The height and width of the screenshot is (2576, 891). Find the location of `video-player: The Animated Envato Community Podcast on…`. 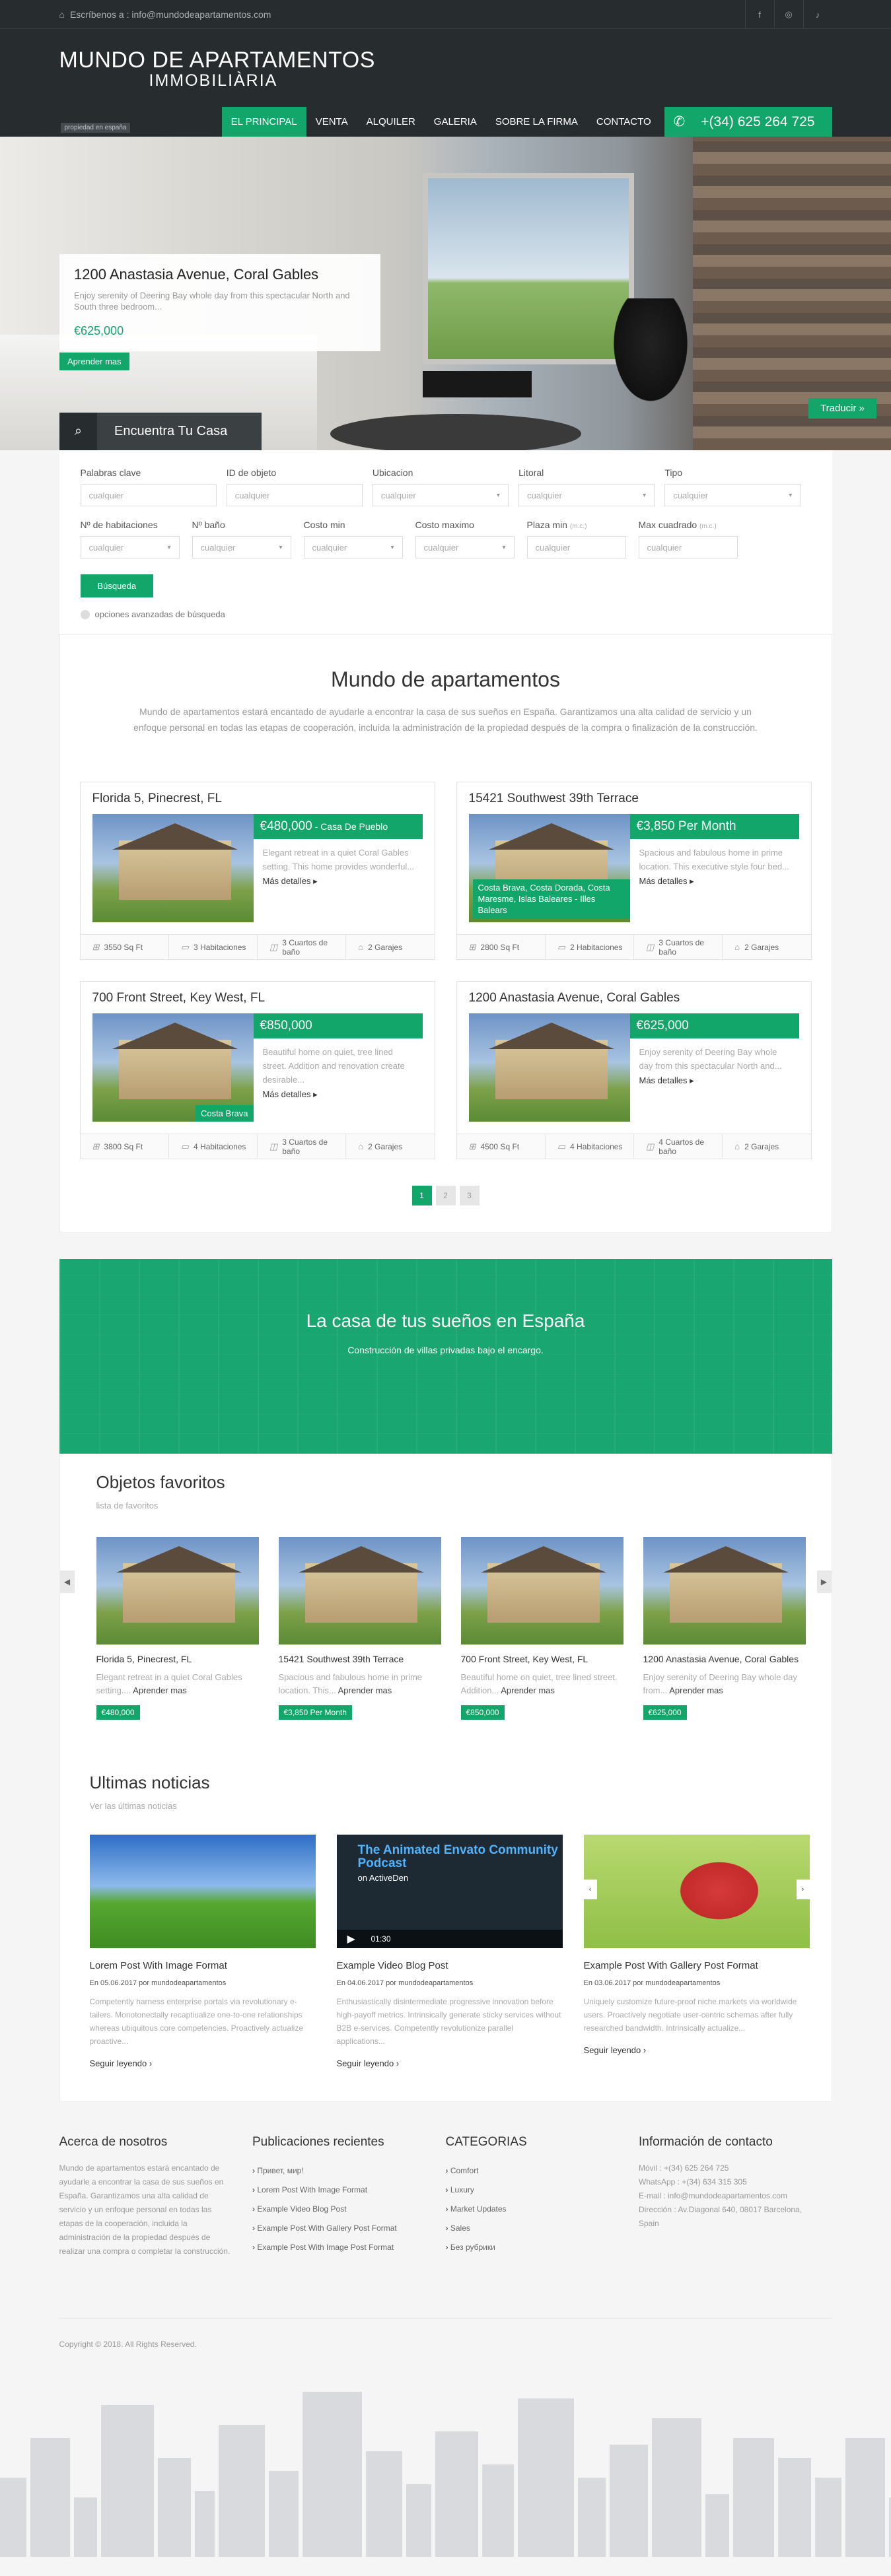

video-player: The Animated Envato Community Podcast on… is located at coordinates (450, 1892).